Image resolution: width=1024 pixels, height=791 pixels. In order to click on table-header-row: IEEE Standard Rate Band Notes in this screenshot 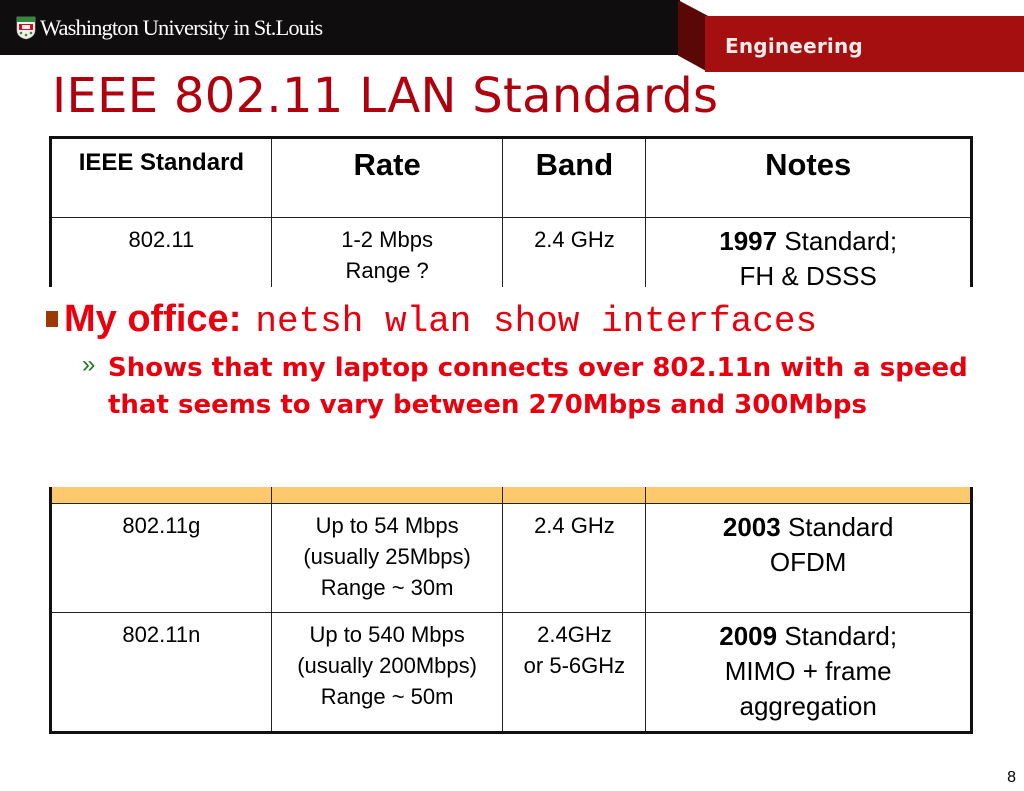, I will do `click(511, 177)`.